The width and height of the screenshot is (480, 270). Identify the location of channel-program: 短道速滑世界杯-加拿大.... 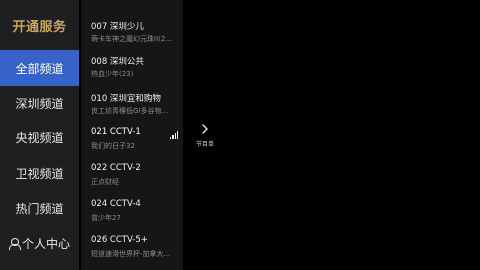
(131, 254).